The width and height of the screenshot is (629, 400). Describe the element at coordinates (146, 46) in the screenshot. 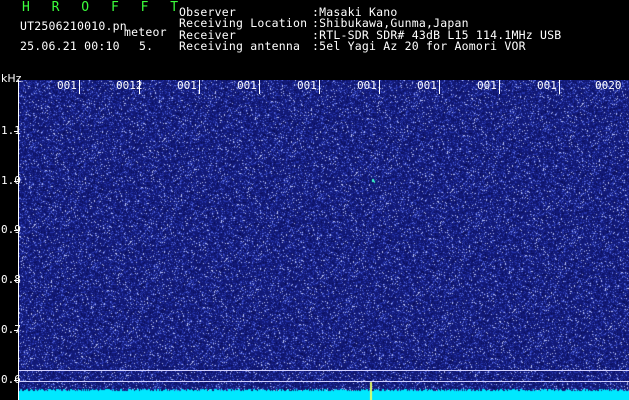

I see `meteor-count: 5.` at that location.